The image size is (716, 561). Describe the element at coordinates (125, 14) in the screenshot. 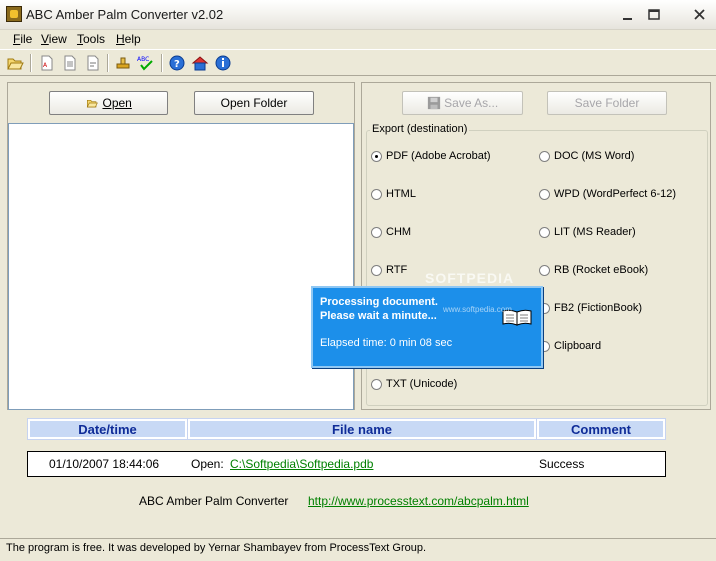

I see `window-title: ABC Amber Palm Converter v2.02` at that location.